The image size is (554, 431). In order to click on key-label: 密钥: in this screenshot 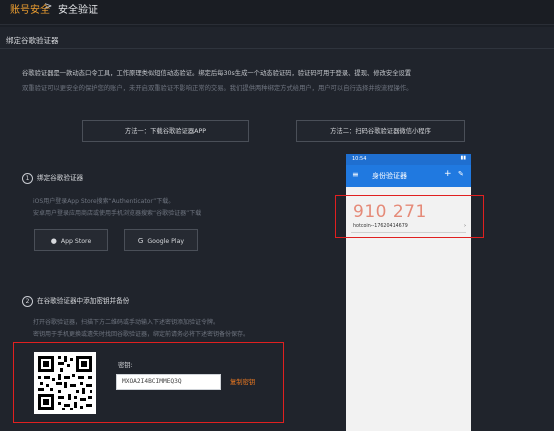, I will do `click(125, 365)`.